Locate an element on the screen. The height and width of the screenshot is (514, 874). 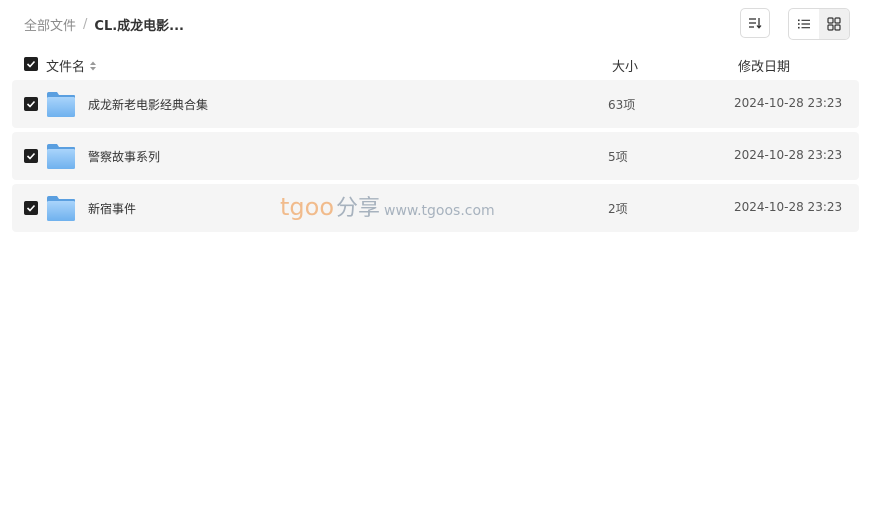
table-row: 警察故事系列 5项 2024-10-28 23:23 is located at coordinates (435, 156).